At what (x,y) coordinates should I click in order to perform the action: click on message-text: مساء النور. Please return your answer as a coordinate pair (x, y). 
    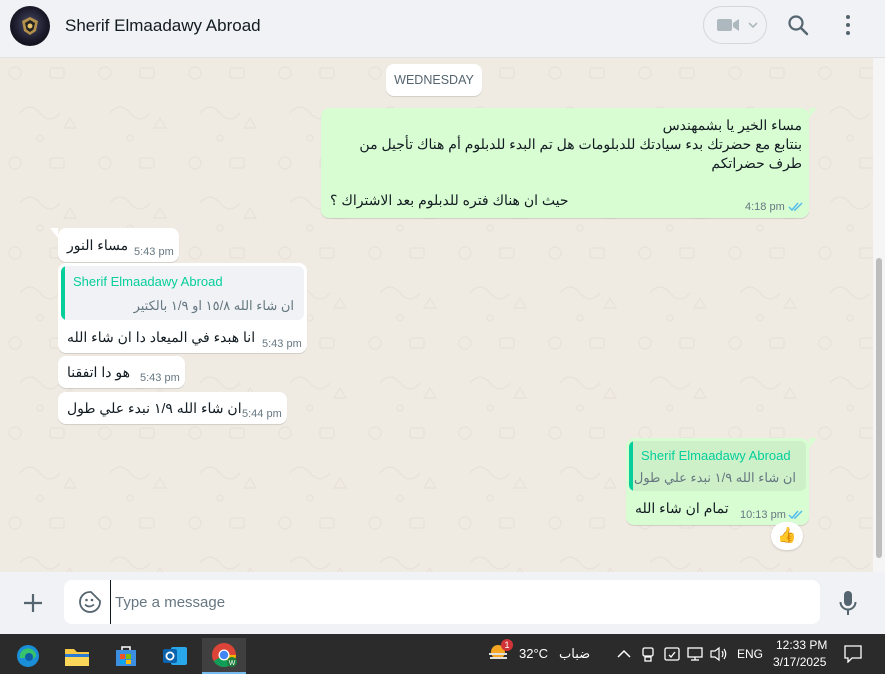
    Looking at the image, I should click on (98, 245).